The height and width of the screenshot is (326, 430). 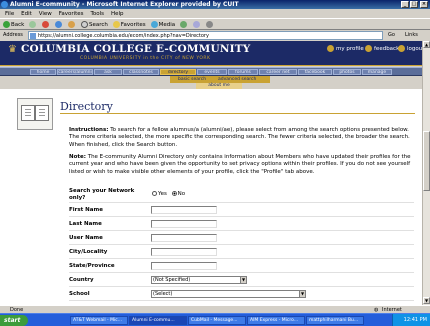 I want to click on tab-careers-alumni: careers/alumni, so click(x=75, y=72).